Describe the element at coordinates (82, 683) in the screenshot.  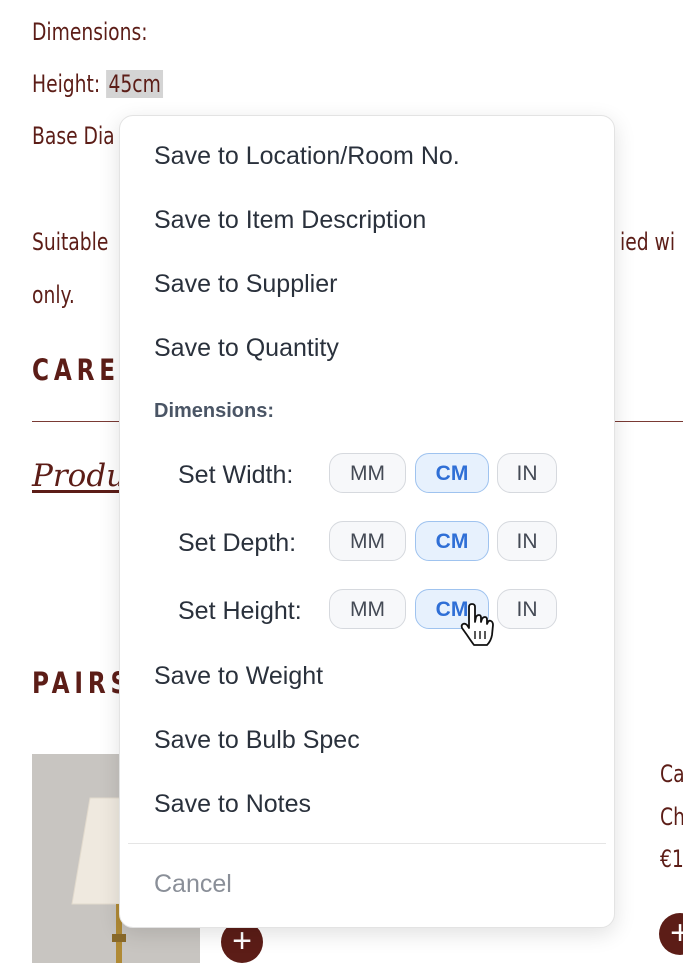
I see `pairs-heading: PAIRS` at that location.